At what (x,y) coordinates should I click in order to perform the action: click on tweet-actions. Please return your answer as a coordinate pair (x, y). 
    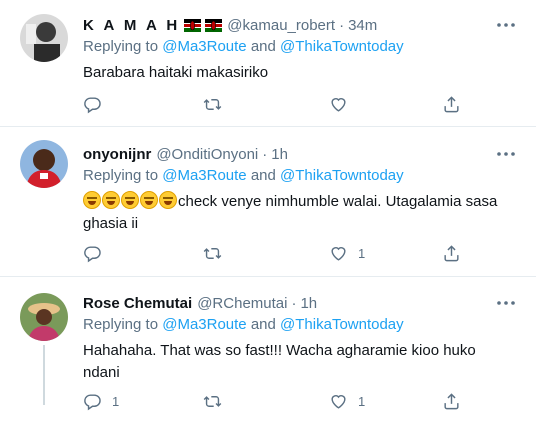
    Looking at the image, I should click on (273, 104).